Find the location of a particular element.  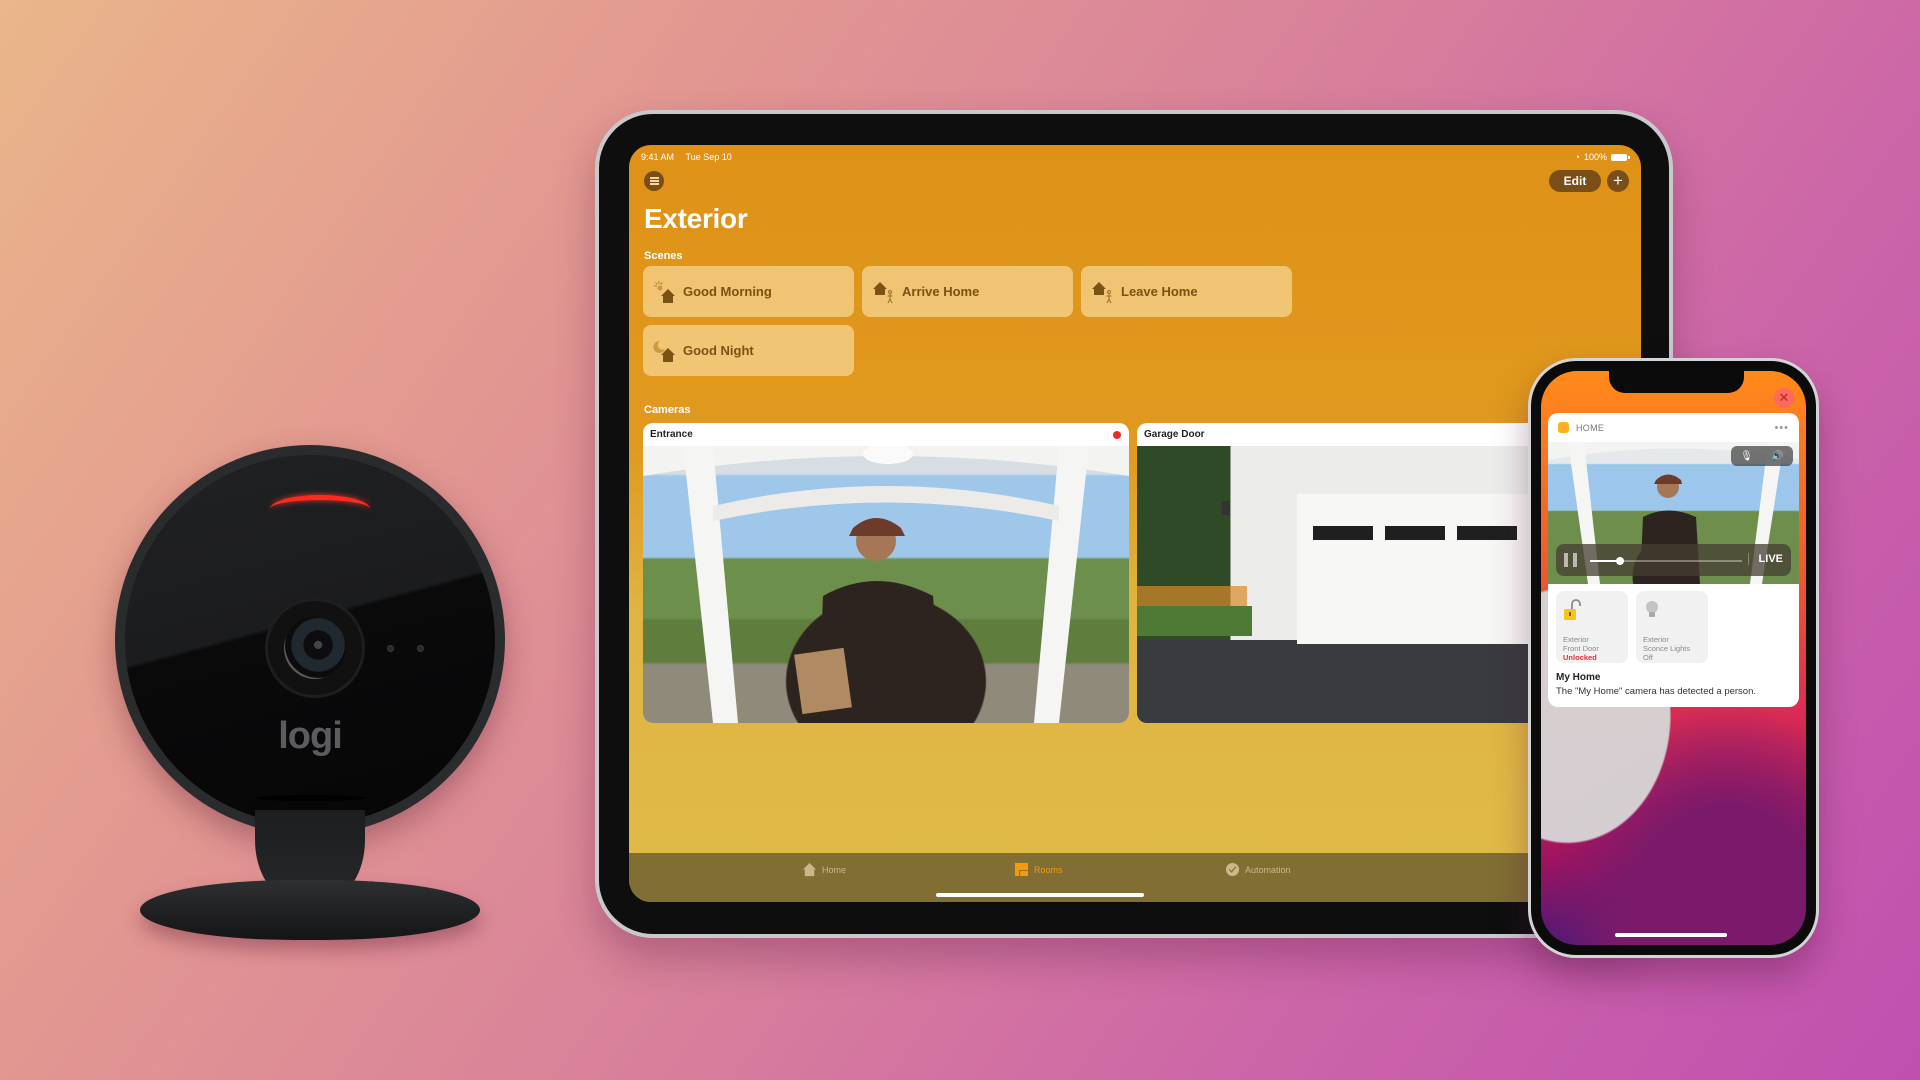

speaker-grille is located at coordinates (310, 798).